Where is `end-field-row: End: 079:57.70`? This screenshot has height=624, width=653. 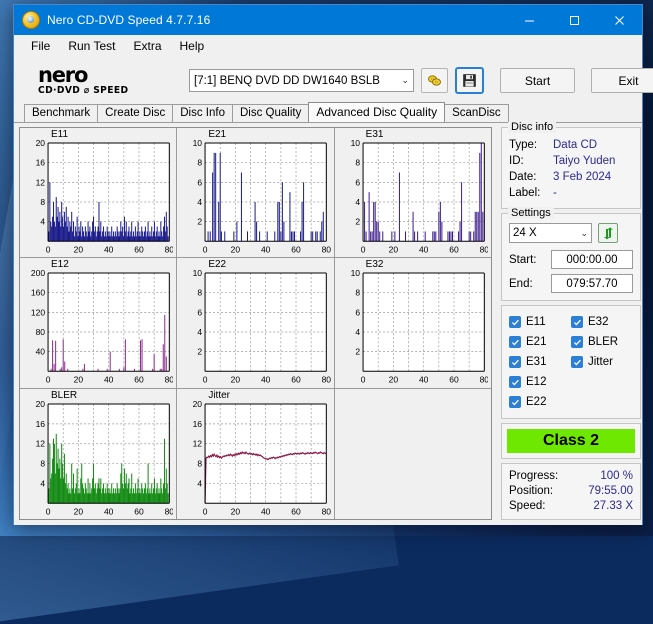 end-field-row: End: 079:57.70 is located at coordinates (571, 283).